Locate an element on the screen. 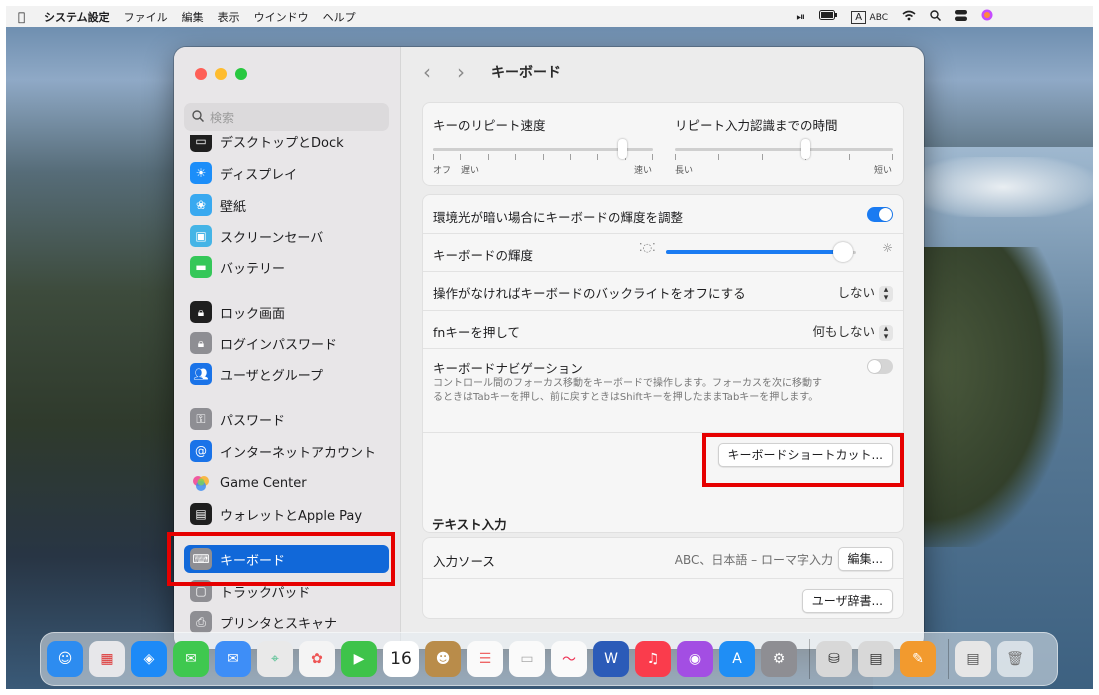 The height and width of the screenshot is (695, 1099). sidebar-item-label: ウォレットとApple Pay is located at coordinates (291, 516).